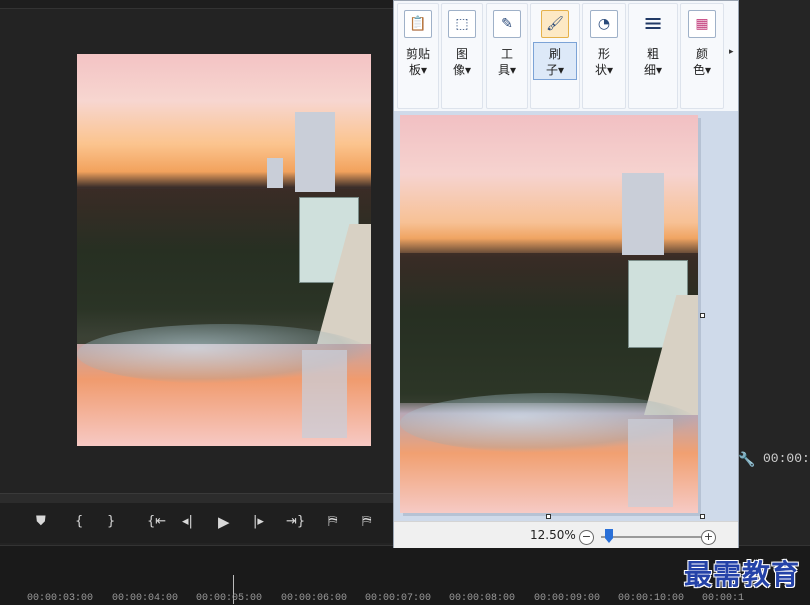 This screenshot has height=605, width=810. I want to click on resize-handle-right, so click(702, 315).